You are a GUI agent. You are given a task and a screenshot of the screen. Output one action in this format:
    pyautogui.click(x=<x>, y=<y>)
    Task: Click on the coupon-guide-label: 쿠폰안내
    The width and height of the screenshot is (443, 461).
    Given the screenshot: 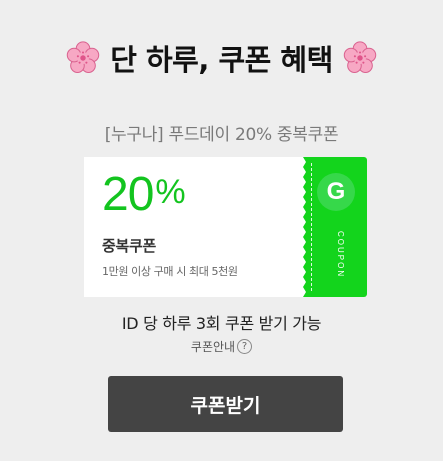 What is the action you would take?
    pyautogui.click(x=213, y=347)
    